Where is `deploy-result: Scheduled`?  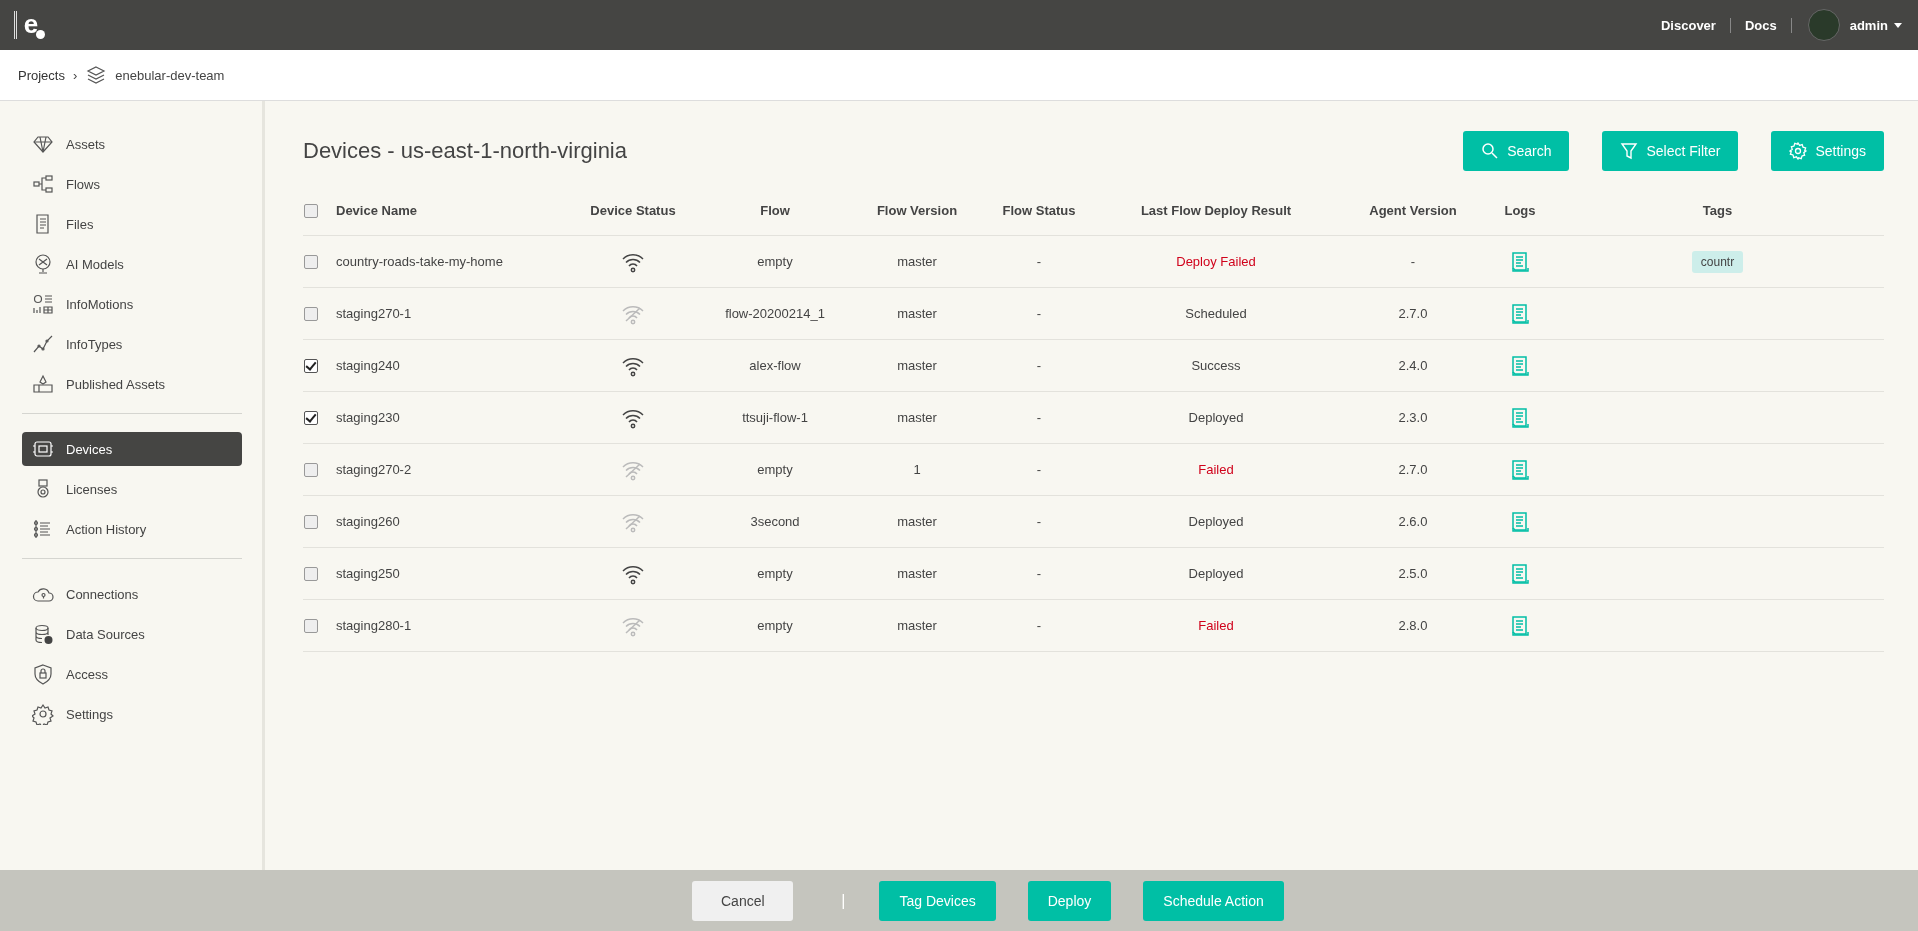
deploy-result: Scheduled is located at coordinates (1216, 313).